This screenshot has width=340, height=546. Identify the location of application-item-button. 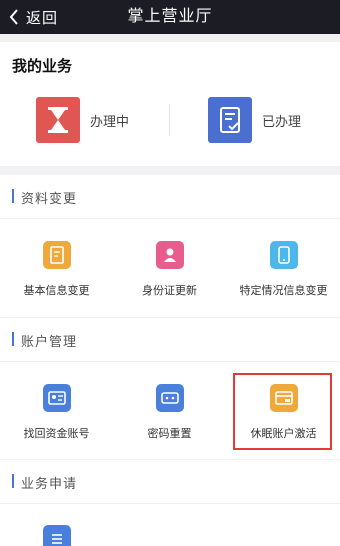
(56, 535).